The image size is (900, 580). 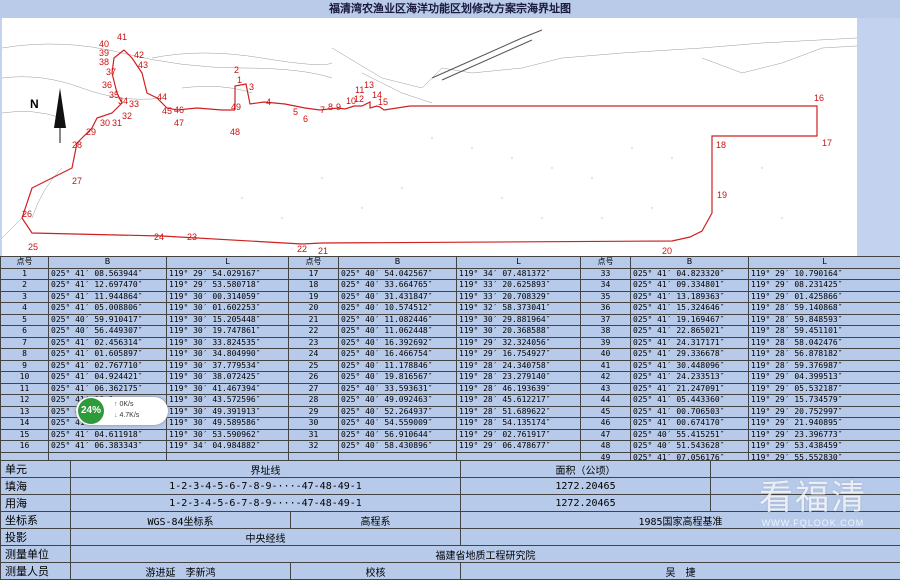 I want to click on latitude-cell: 025° 40′ 11.062448″, so click(x=398, y=332).